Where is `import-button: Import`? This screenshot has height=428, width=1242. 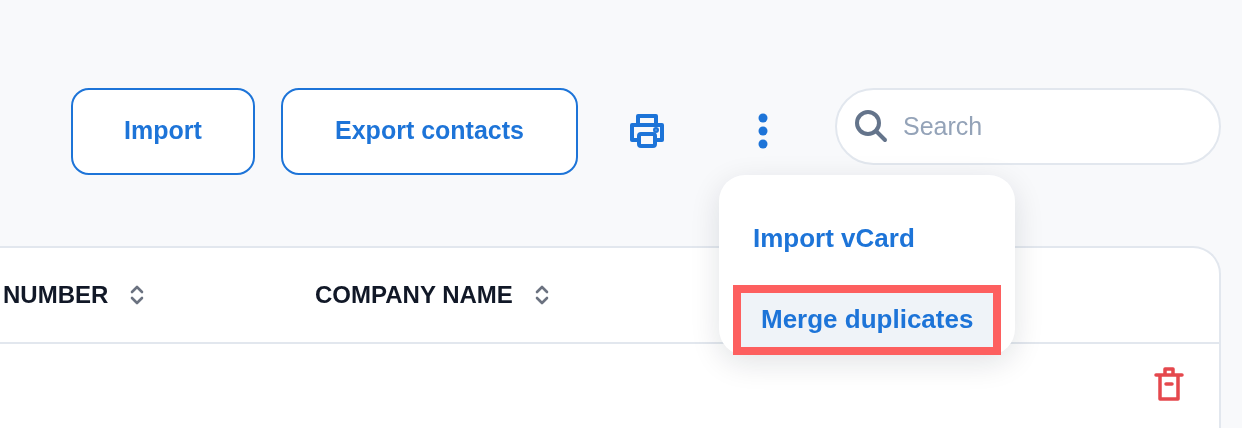 import-button: Import is located at coordinates (163, 131).